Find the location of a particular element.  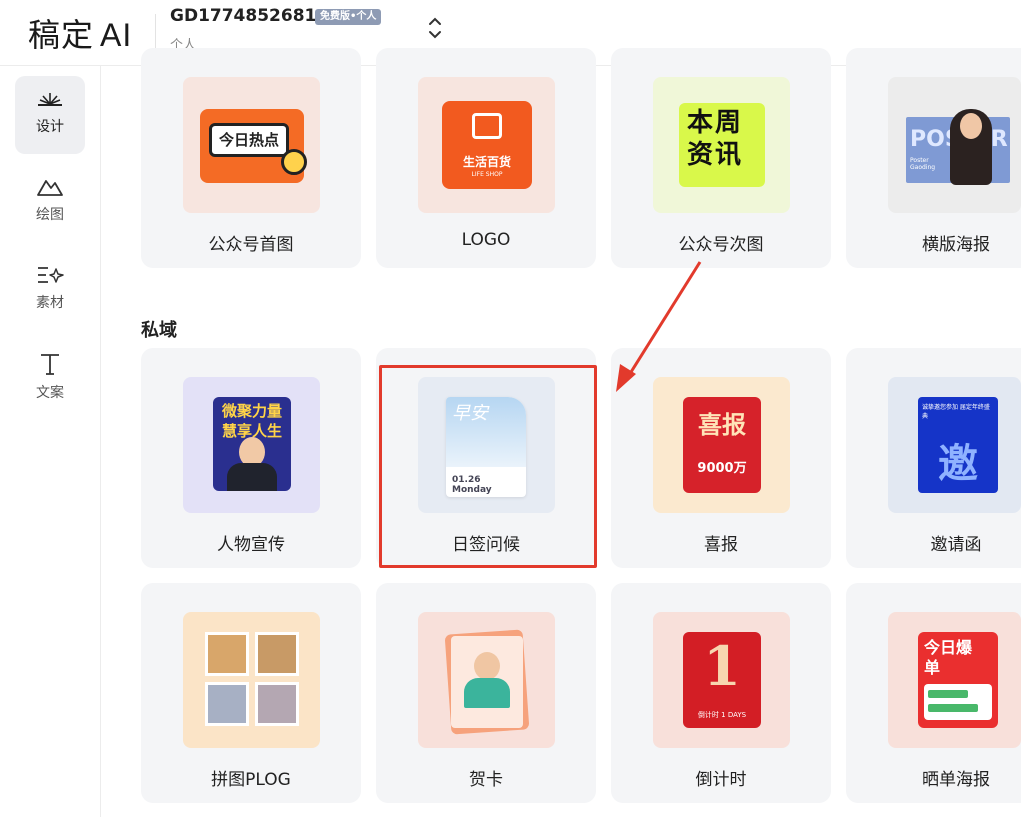

sidebar-item-material: 素材 is located at coordinates (50, 291).